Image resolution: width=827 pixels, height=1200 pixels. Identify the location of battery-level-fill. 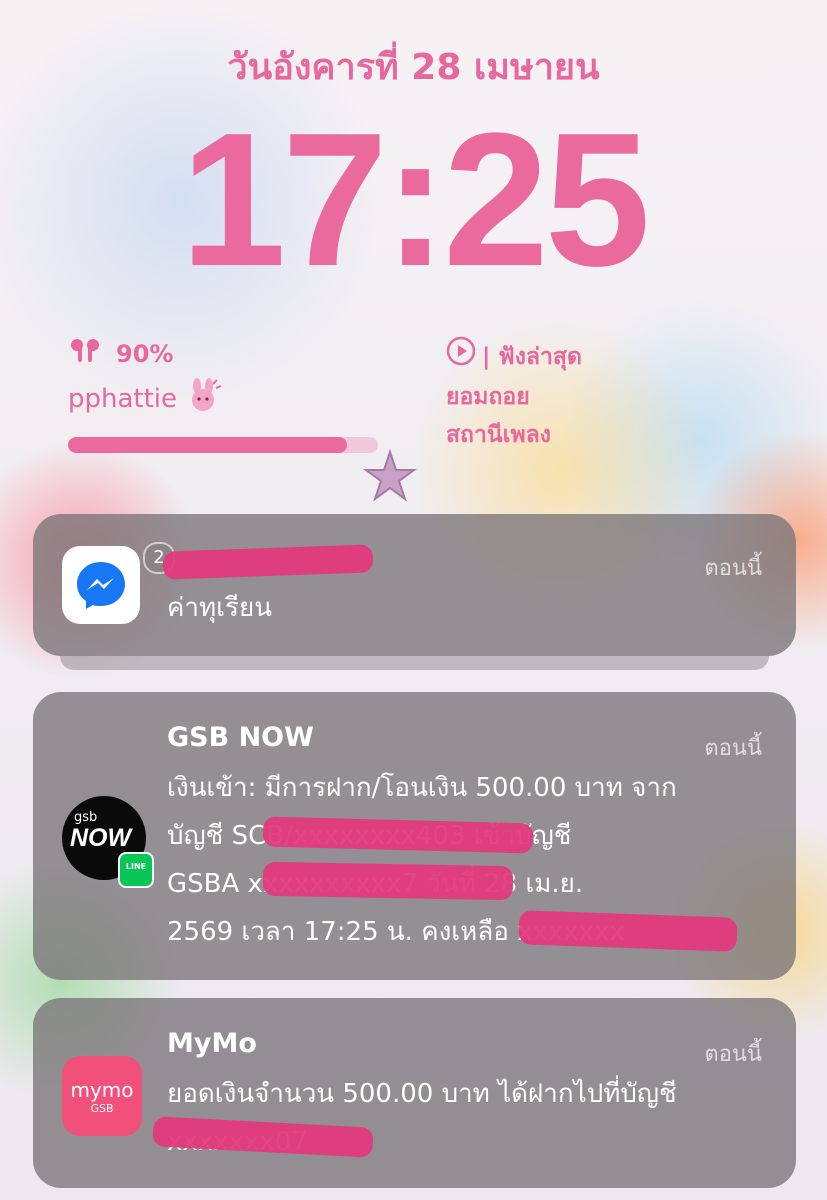
(207, 445).